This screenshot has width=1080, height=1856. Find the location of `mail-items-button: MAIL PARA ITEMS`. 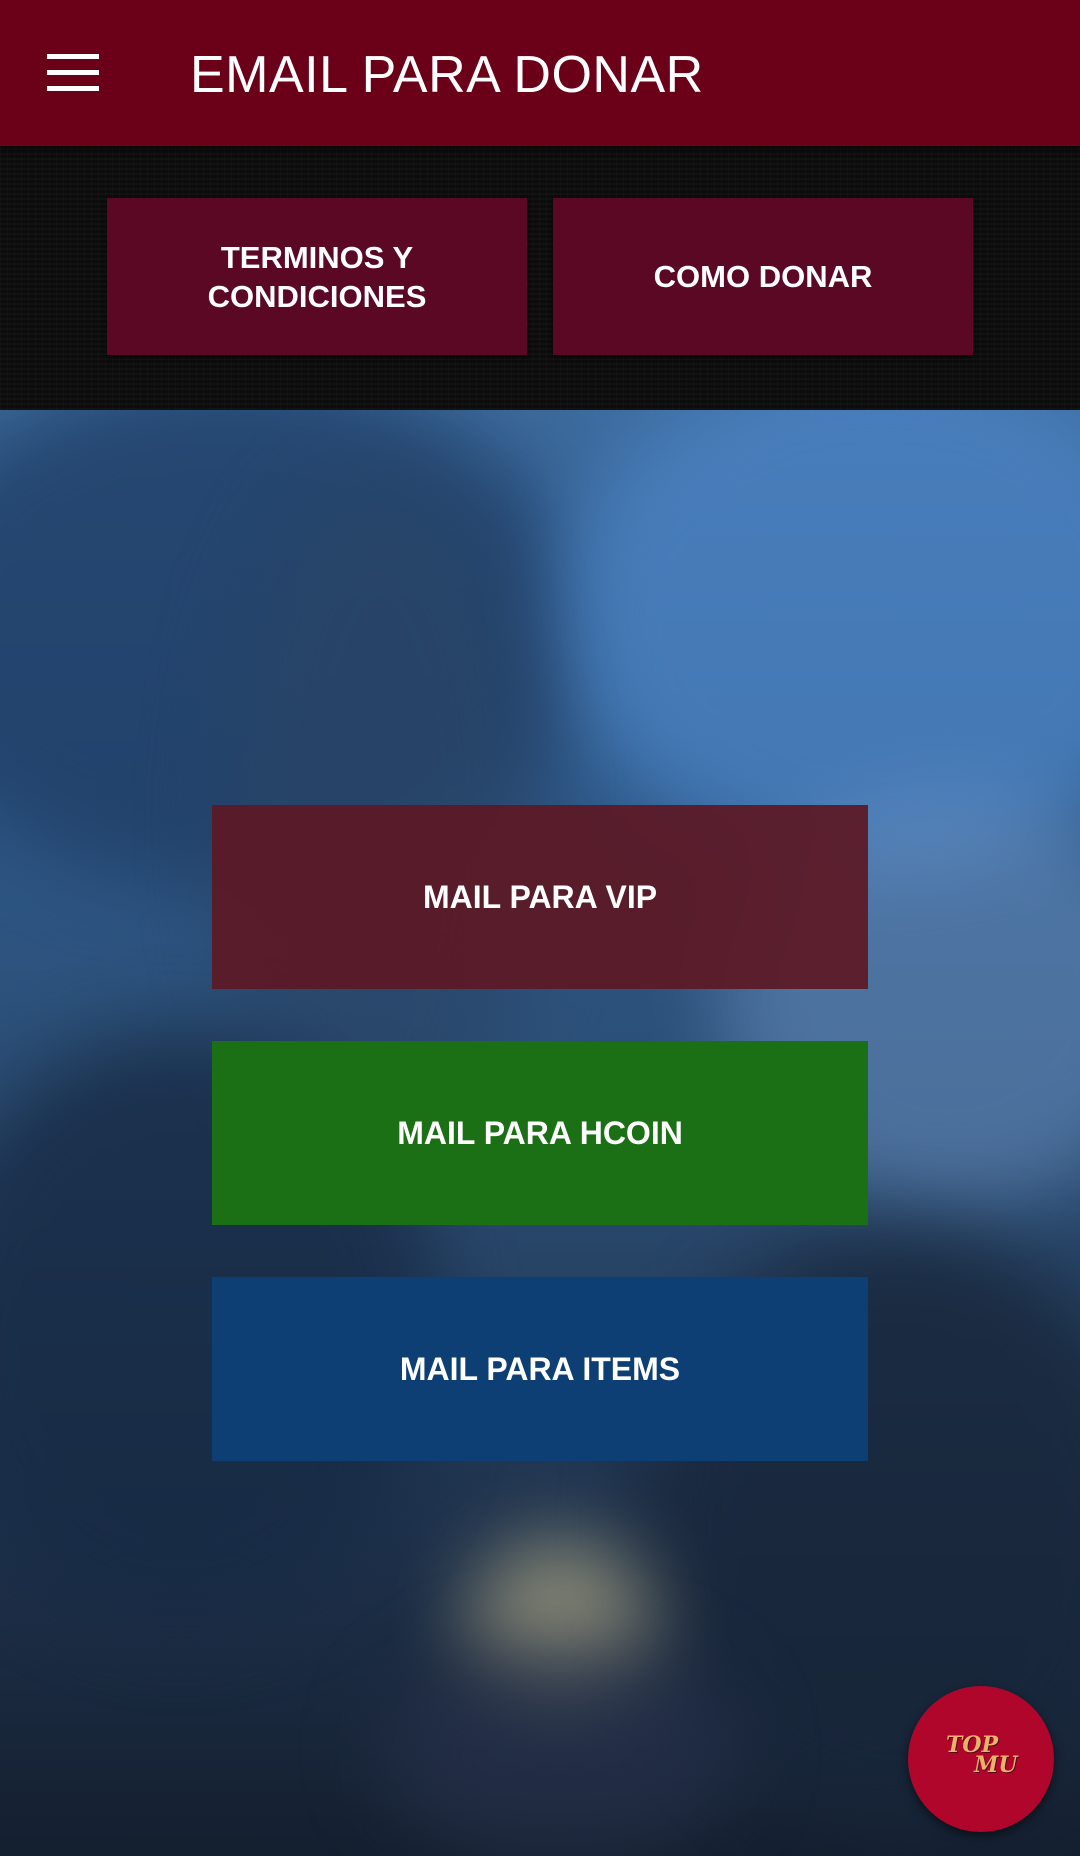

mail-items-button: MAIL PARA ITEMS is located at coordinates (540, 1369).